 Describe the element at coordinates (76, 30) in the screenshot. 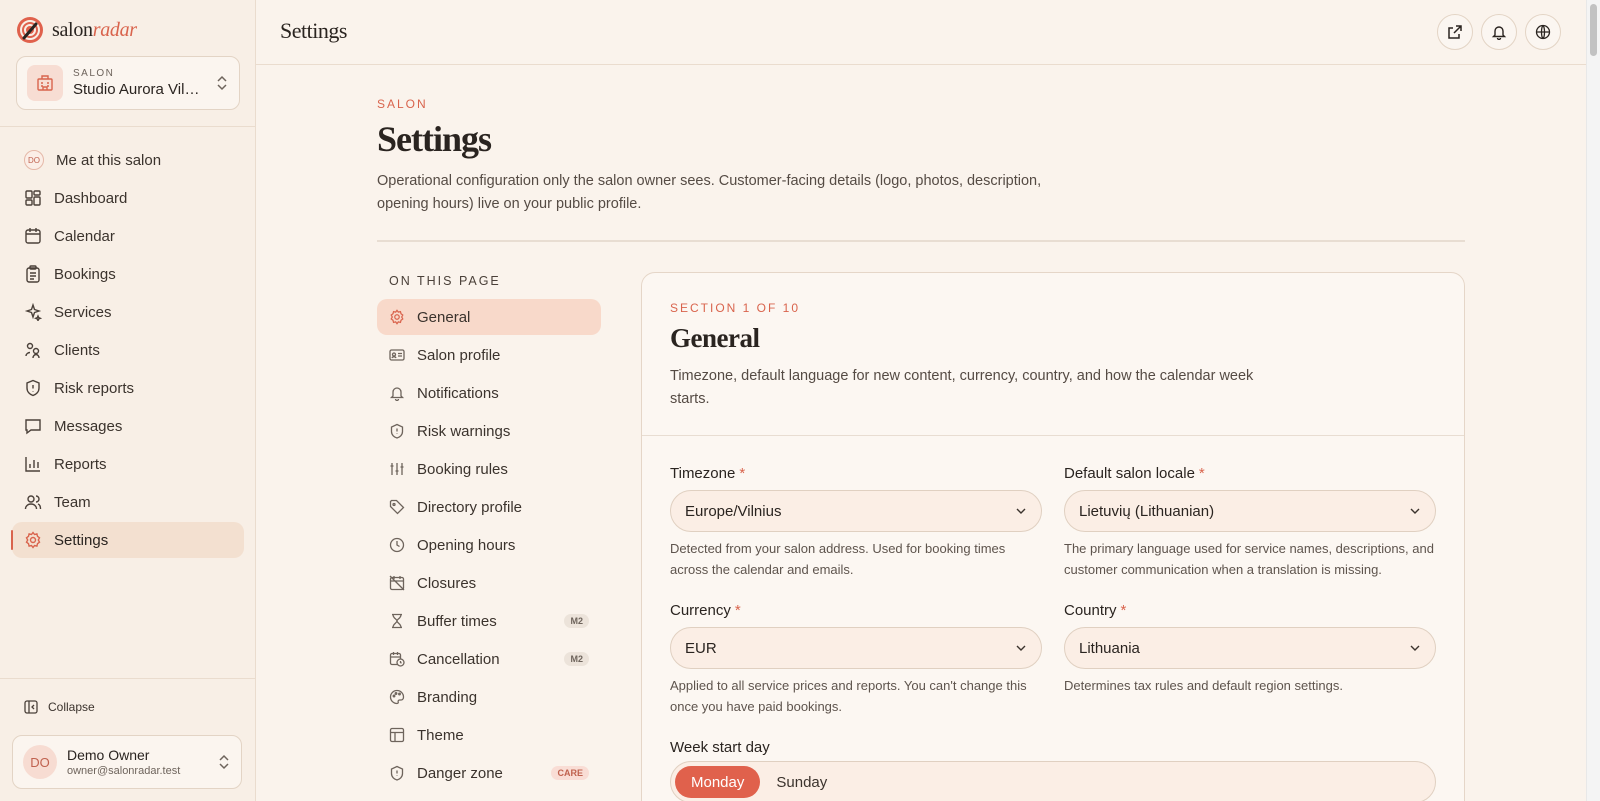

I see `brand-logo: salonradar` at that location.